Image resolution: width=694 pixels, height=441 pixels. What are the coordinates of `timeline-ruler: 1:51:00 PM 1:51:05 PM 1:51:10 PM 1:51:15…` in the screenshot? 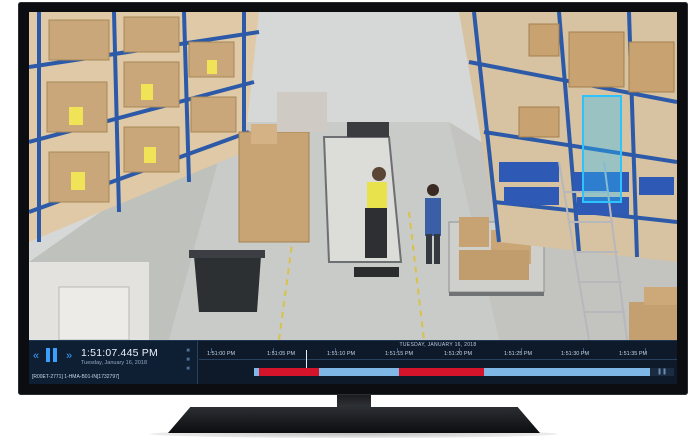 It's located at (438, 354).